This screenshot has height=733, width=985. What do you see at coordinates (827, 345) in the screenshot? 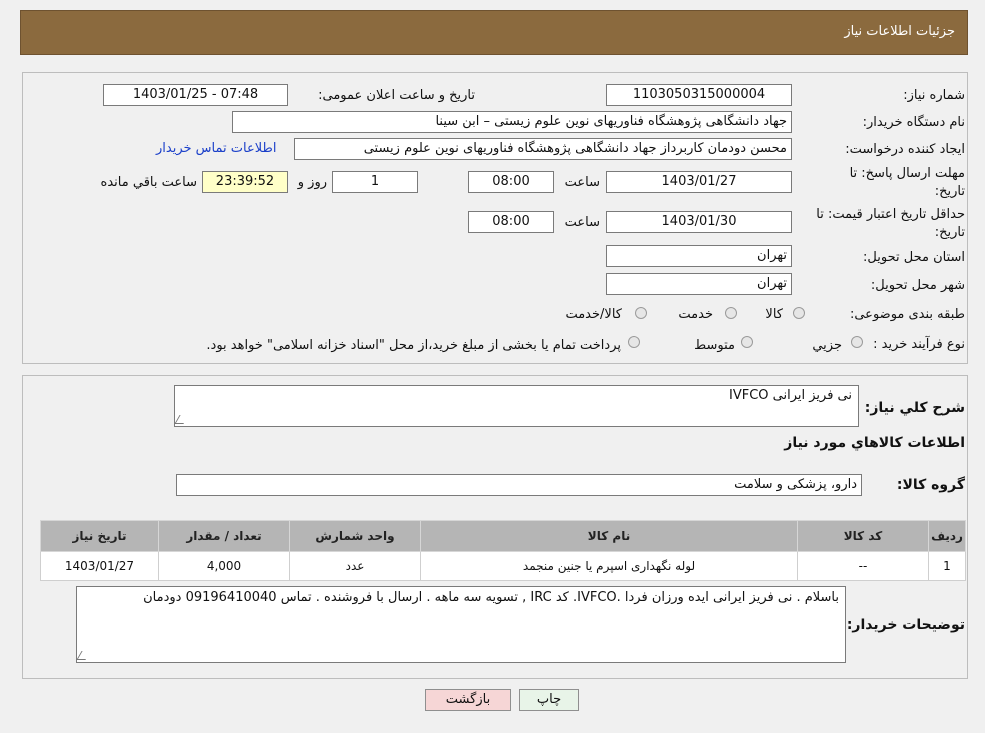
I see `process-option-minor: جزیي` at bounding box center [827, 345].